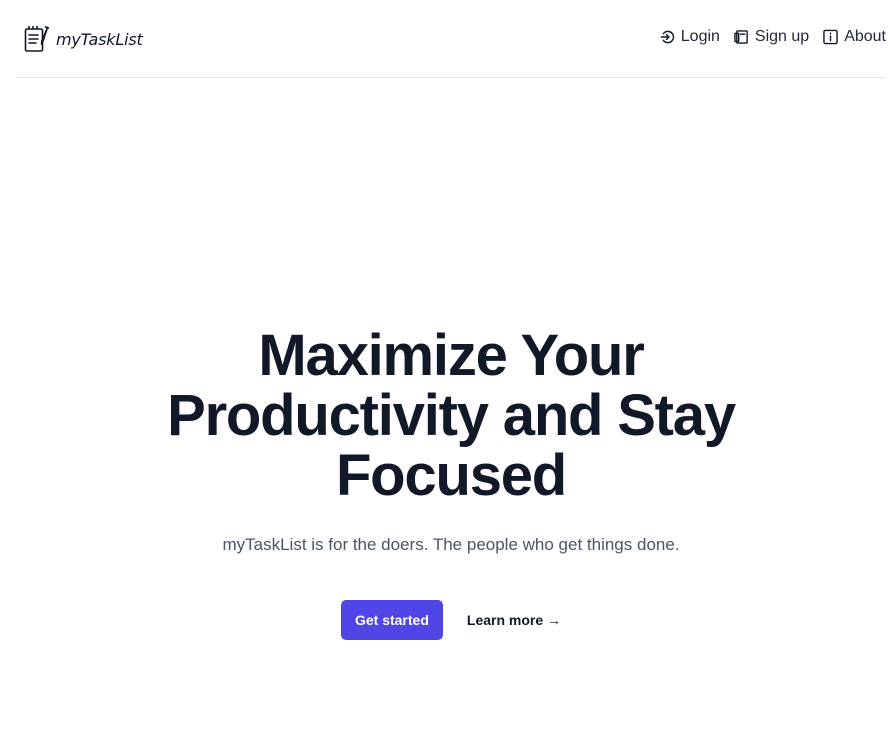 The width and height of the screenshot is (890, 738). I want to click on nav-signup-label: Sign up, so click(782, 36).